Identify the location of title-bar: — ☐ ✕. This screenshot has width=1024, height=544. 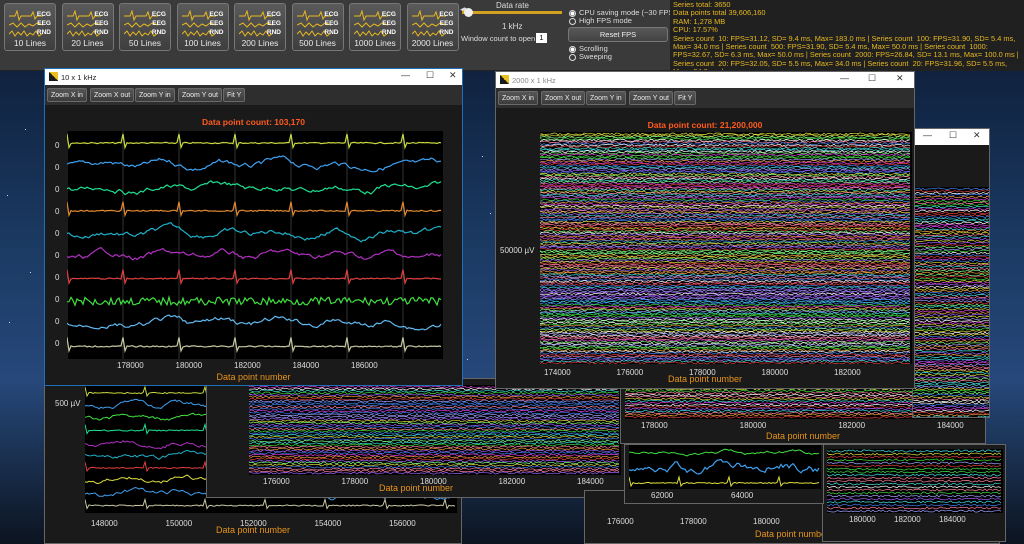
(951, 137).